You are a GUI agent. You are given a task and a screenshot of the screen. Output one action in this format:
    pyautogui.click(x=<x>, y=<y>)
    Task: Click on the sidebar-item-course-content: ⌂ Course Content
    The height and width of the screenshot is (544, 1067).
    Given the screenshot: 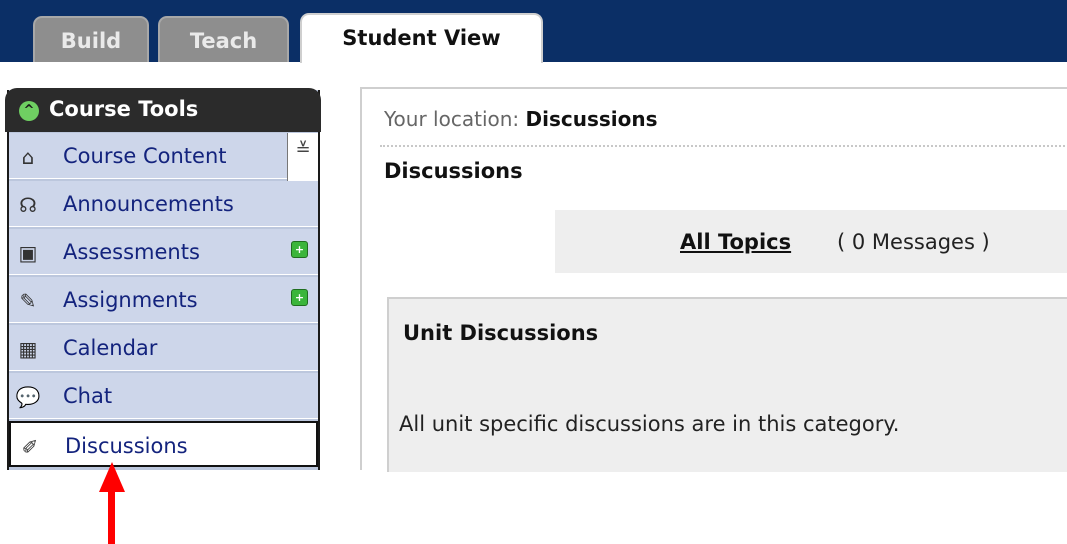 What is the action you would take?
    pyautogui.click(x=163, y=156)
    